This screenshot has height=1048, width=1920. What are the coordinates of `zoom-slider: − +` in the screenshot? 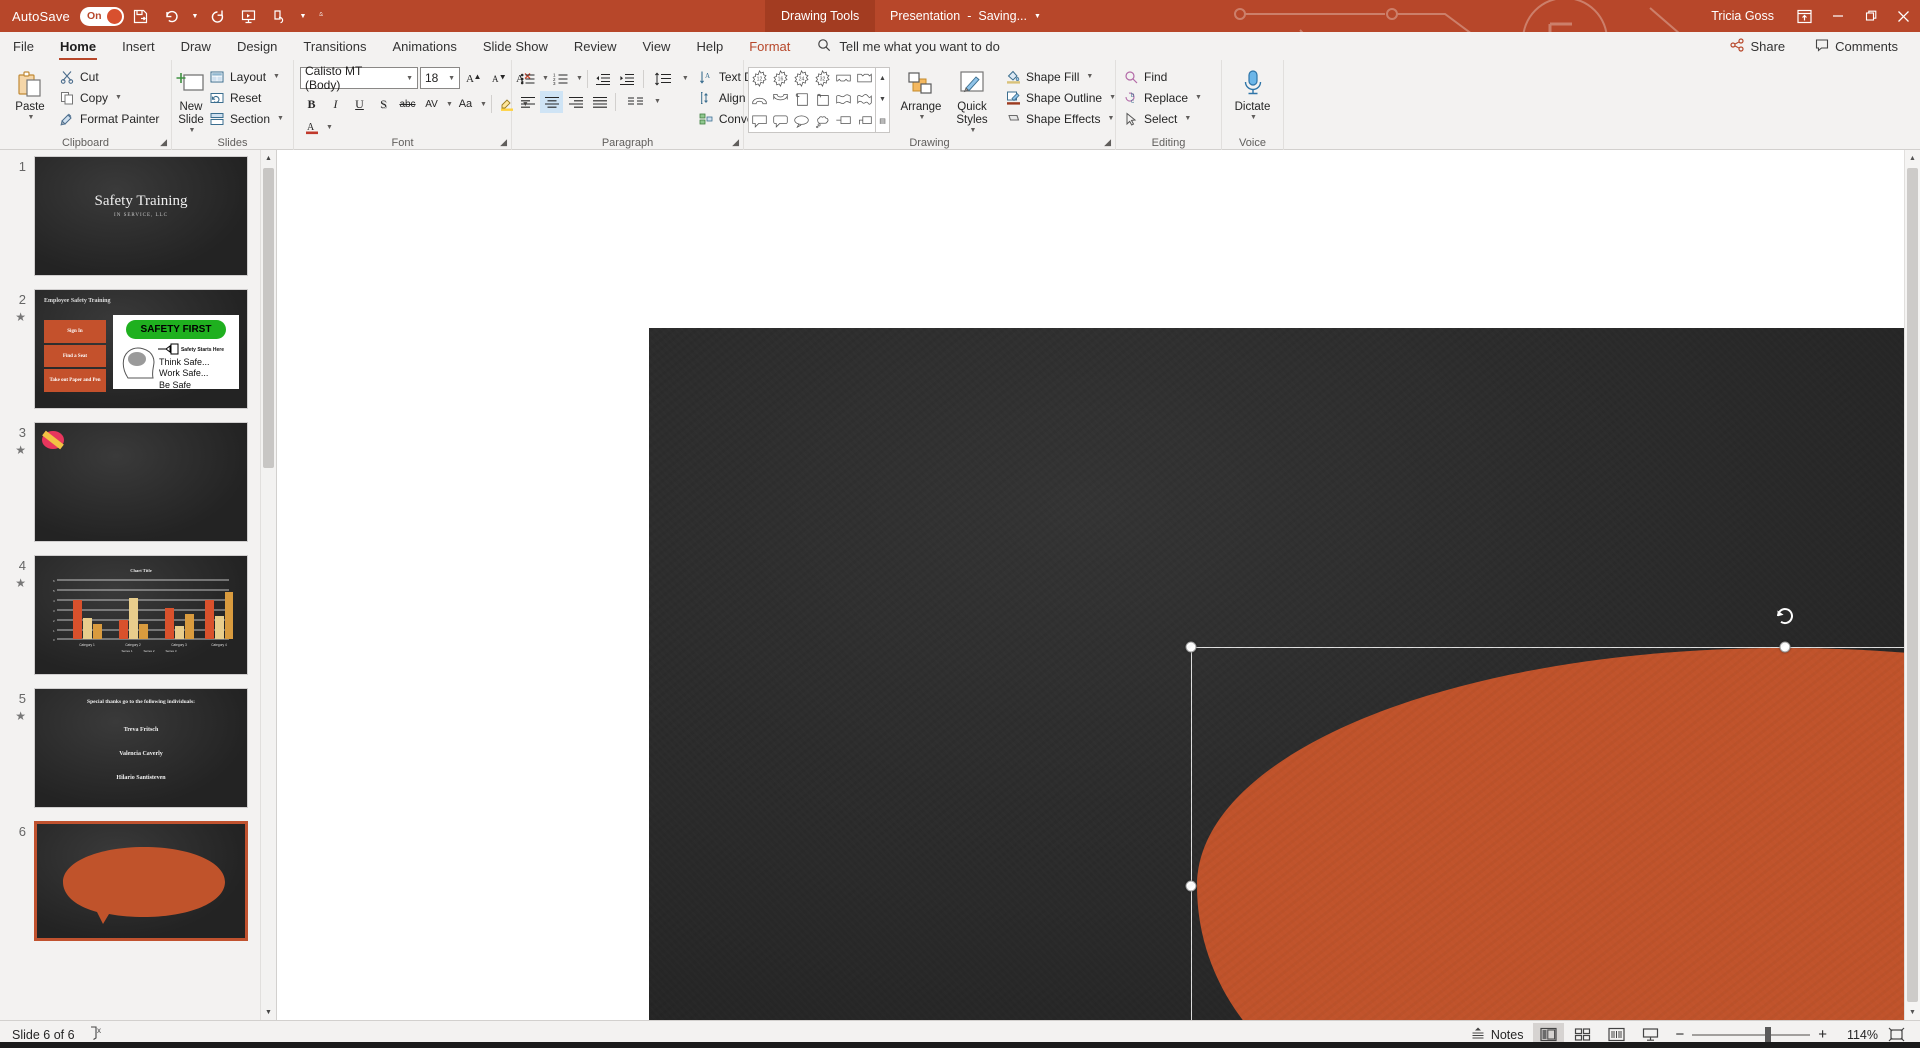 It's located at (1751, 1034).